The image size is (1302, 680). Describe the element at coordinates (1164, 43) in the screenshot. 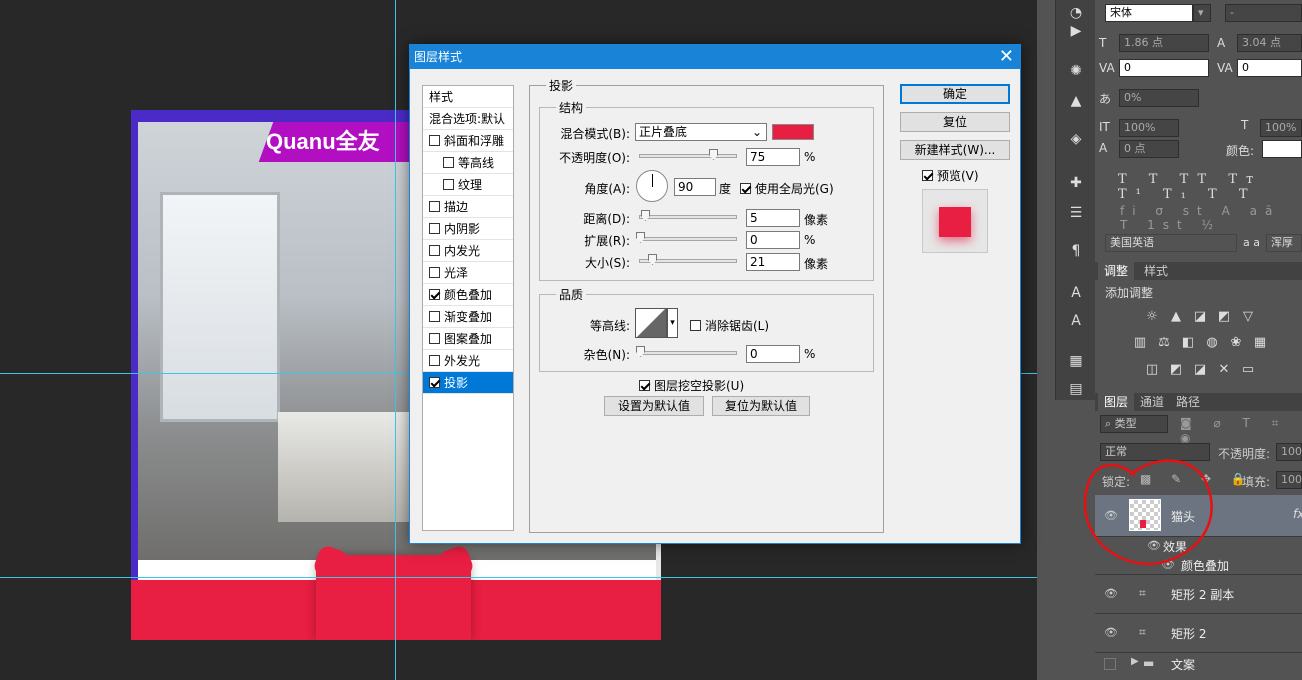

I see `font-size-field: 1.86 点` at that location.